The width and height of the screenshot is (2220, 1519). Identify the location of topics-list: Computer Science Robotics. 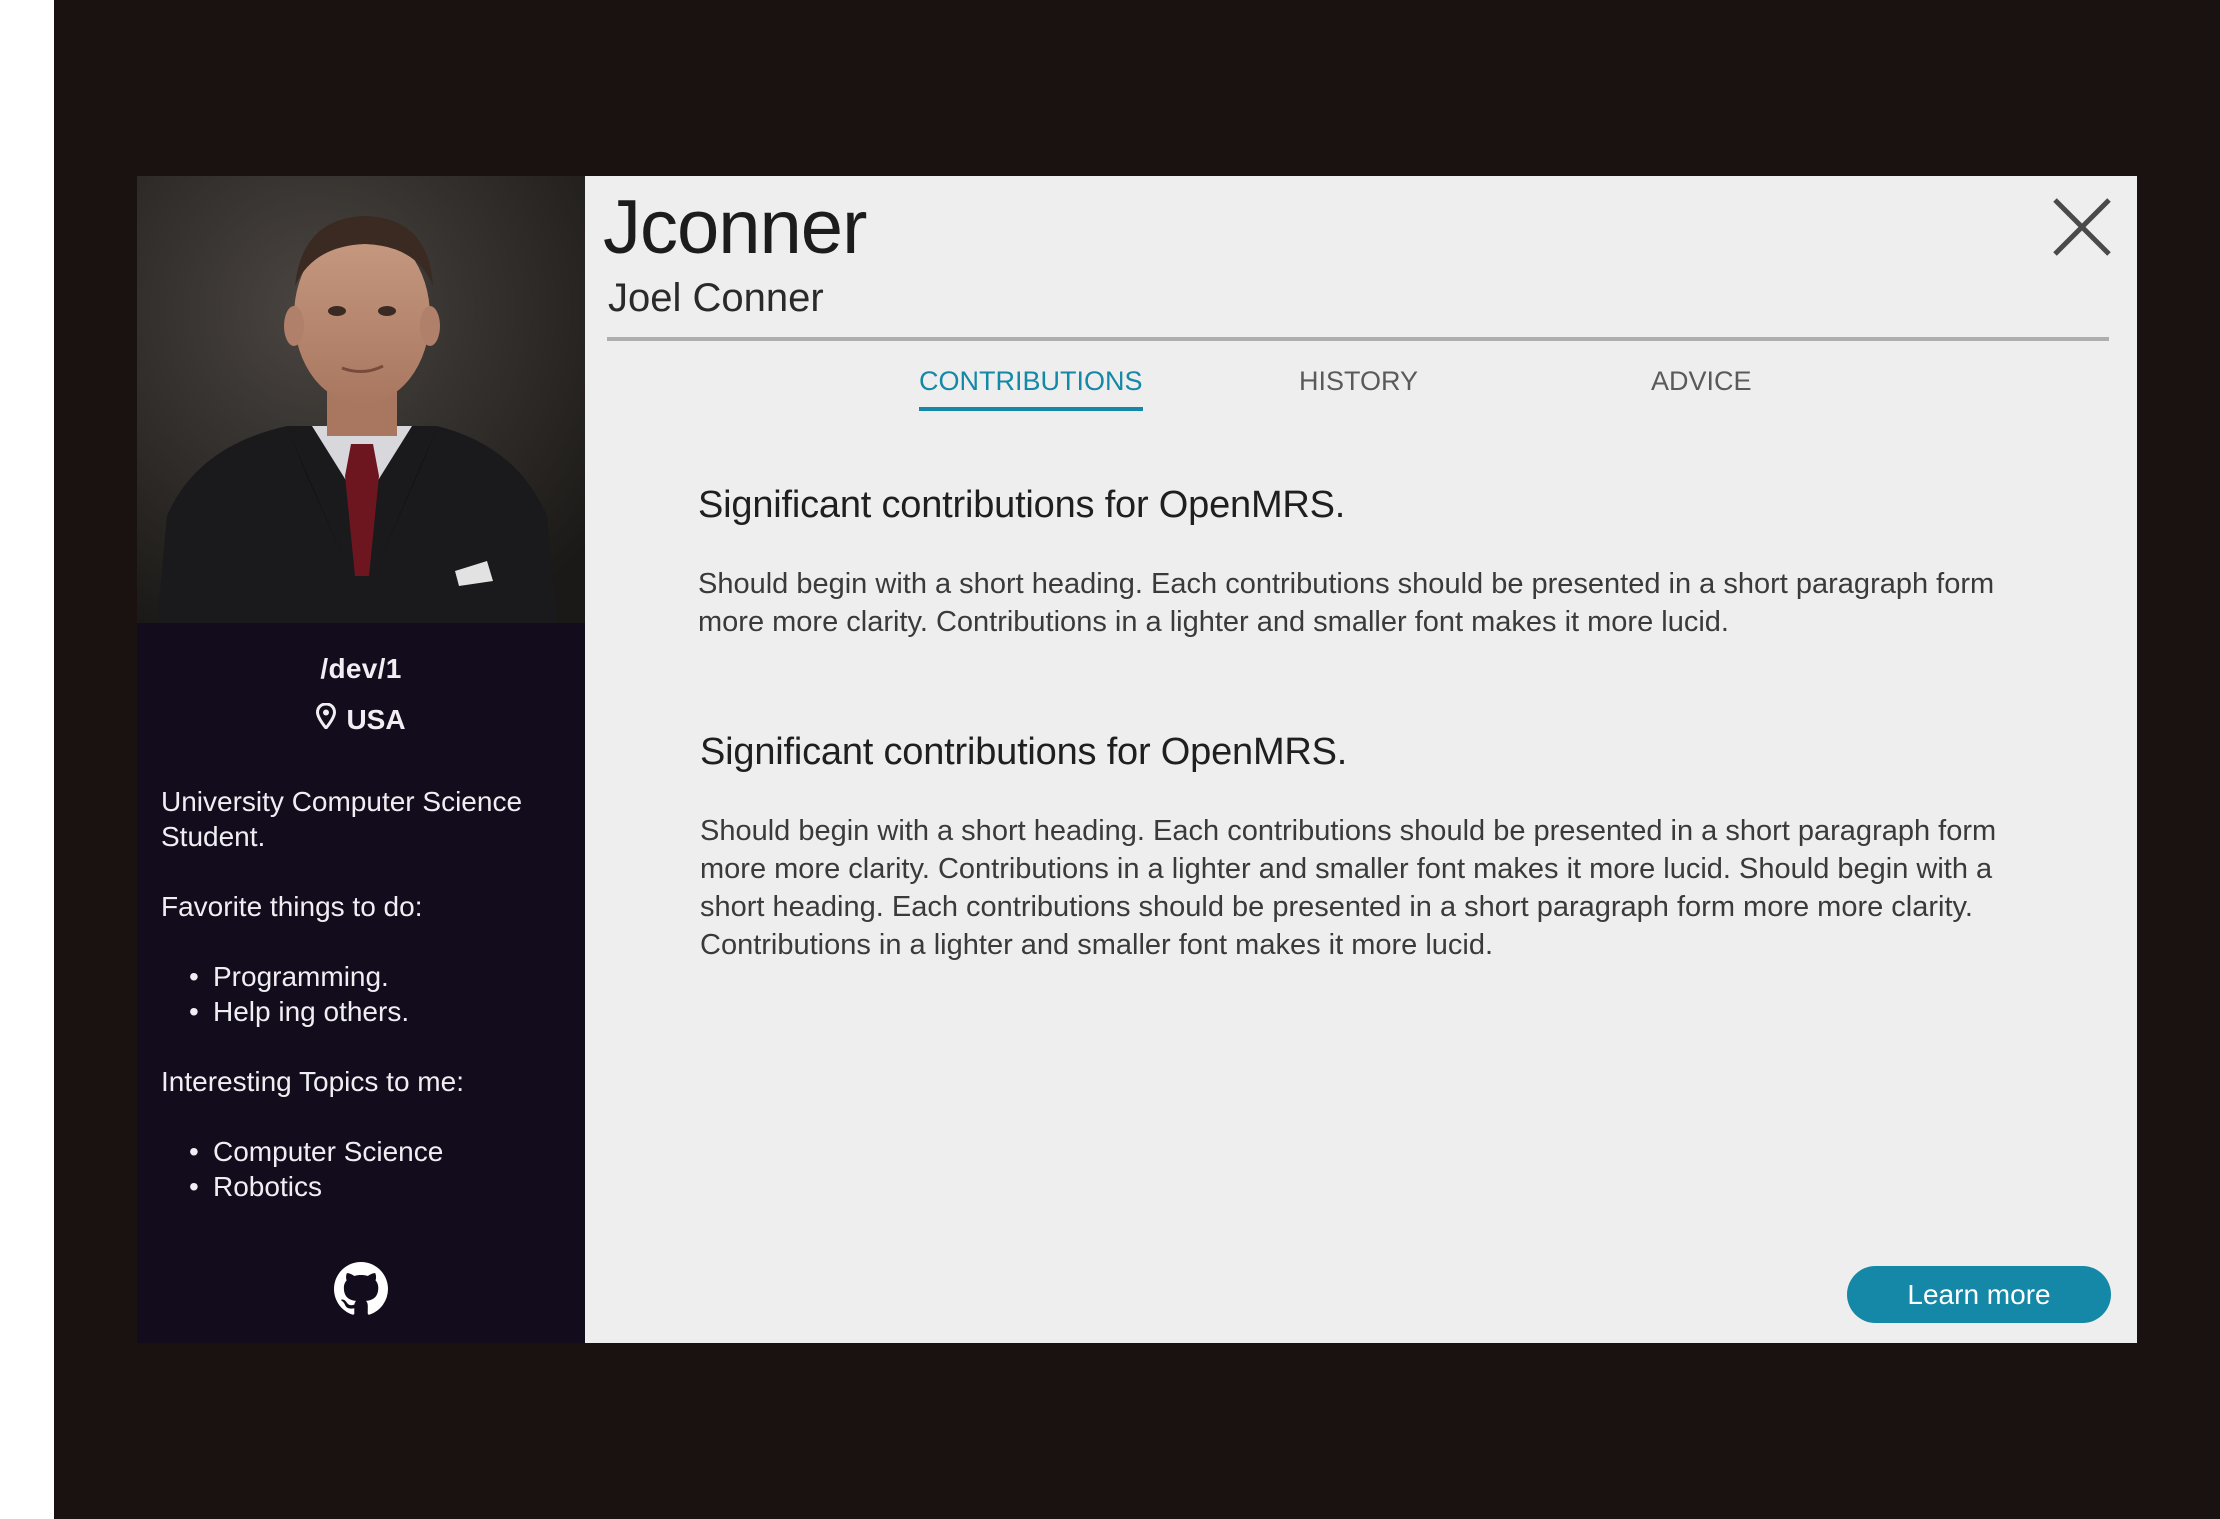
(361, 1169).